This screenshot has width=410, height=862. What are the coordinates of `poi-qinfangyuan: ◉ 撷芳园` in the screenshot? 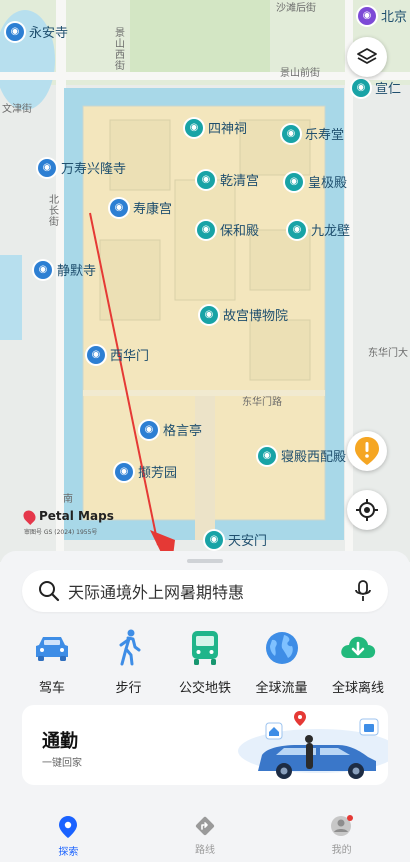 It's located at (146, 471).